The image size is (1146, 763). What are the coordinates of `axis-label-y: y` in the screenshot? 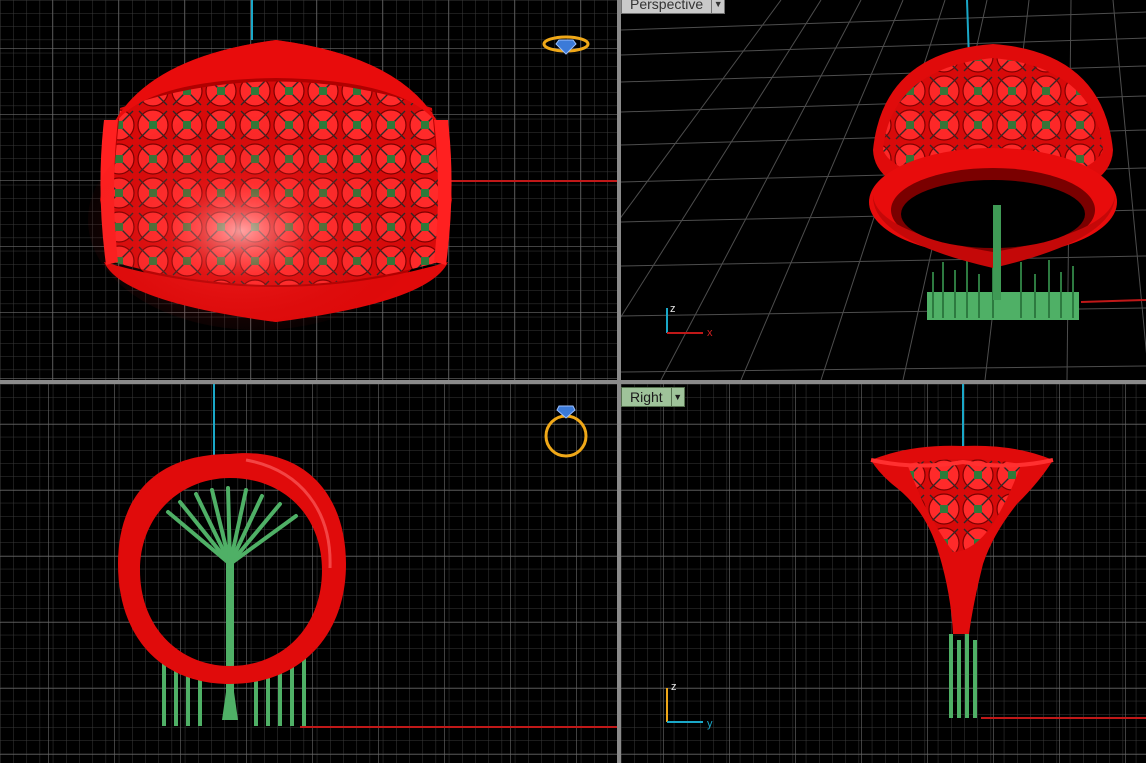 It's located at (710, 724).